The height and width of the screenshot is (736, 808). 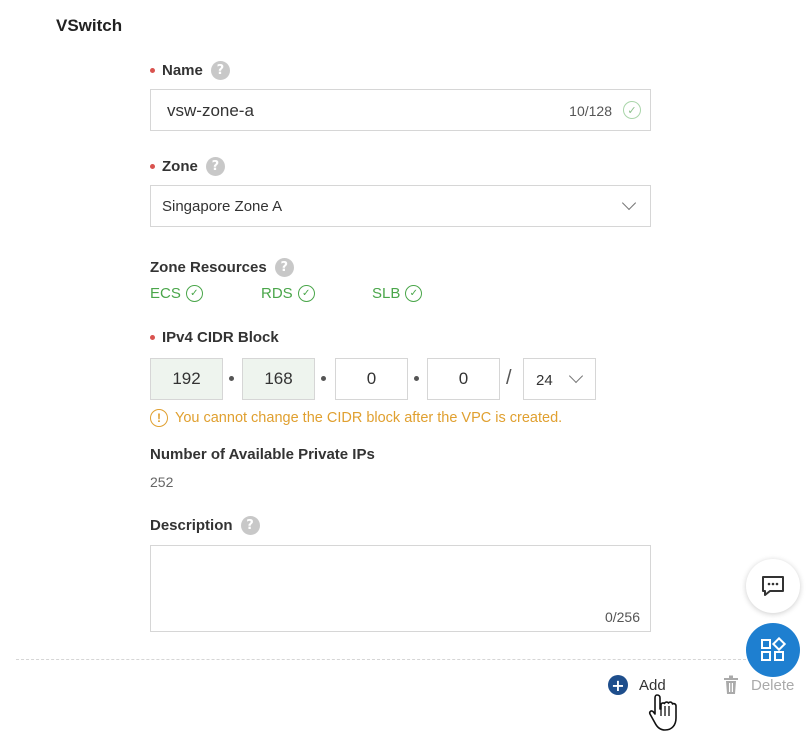 What do you see at coordinates (637, 685) in the screenshot?
I see `add-button: + Add` at bounding box center [637, 685].